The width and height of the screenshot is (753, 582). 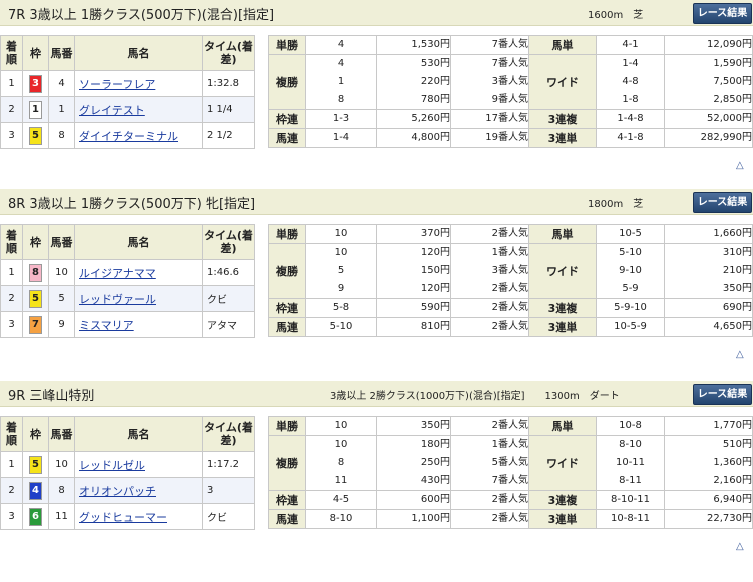 What do you see at coordinates (562, 234) in the screenshot?
I see `bet-type-label: 馬単` at bounding box center [562, 234].